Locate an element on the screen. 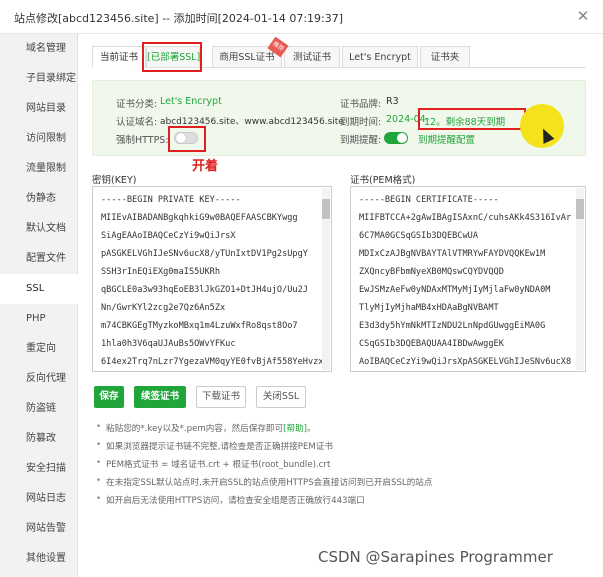 The width and height of the screenshot is (603, 577). help-link: [帮助] is located at coordinates (295, 429).